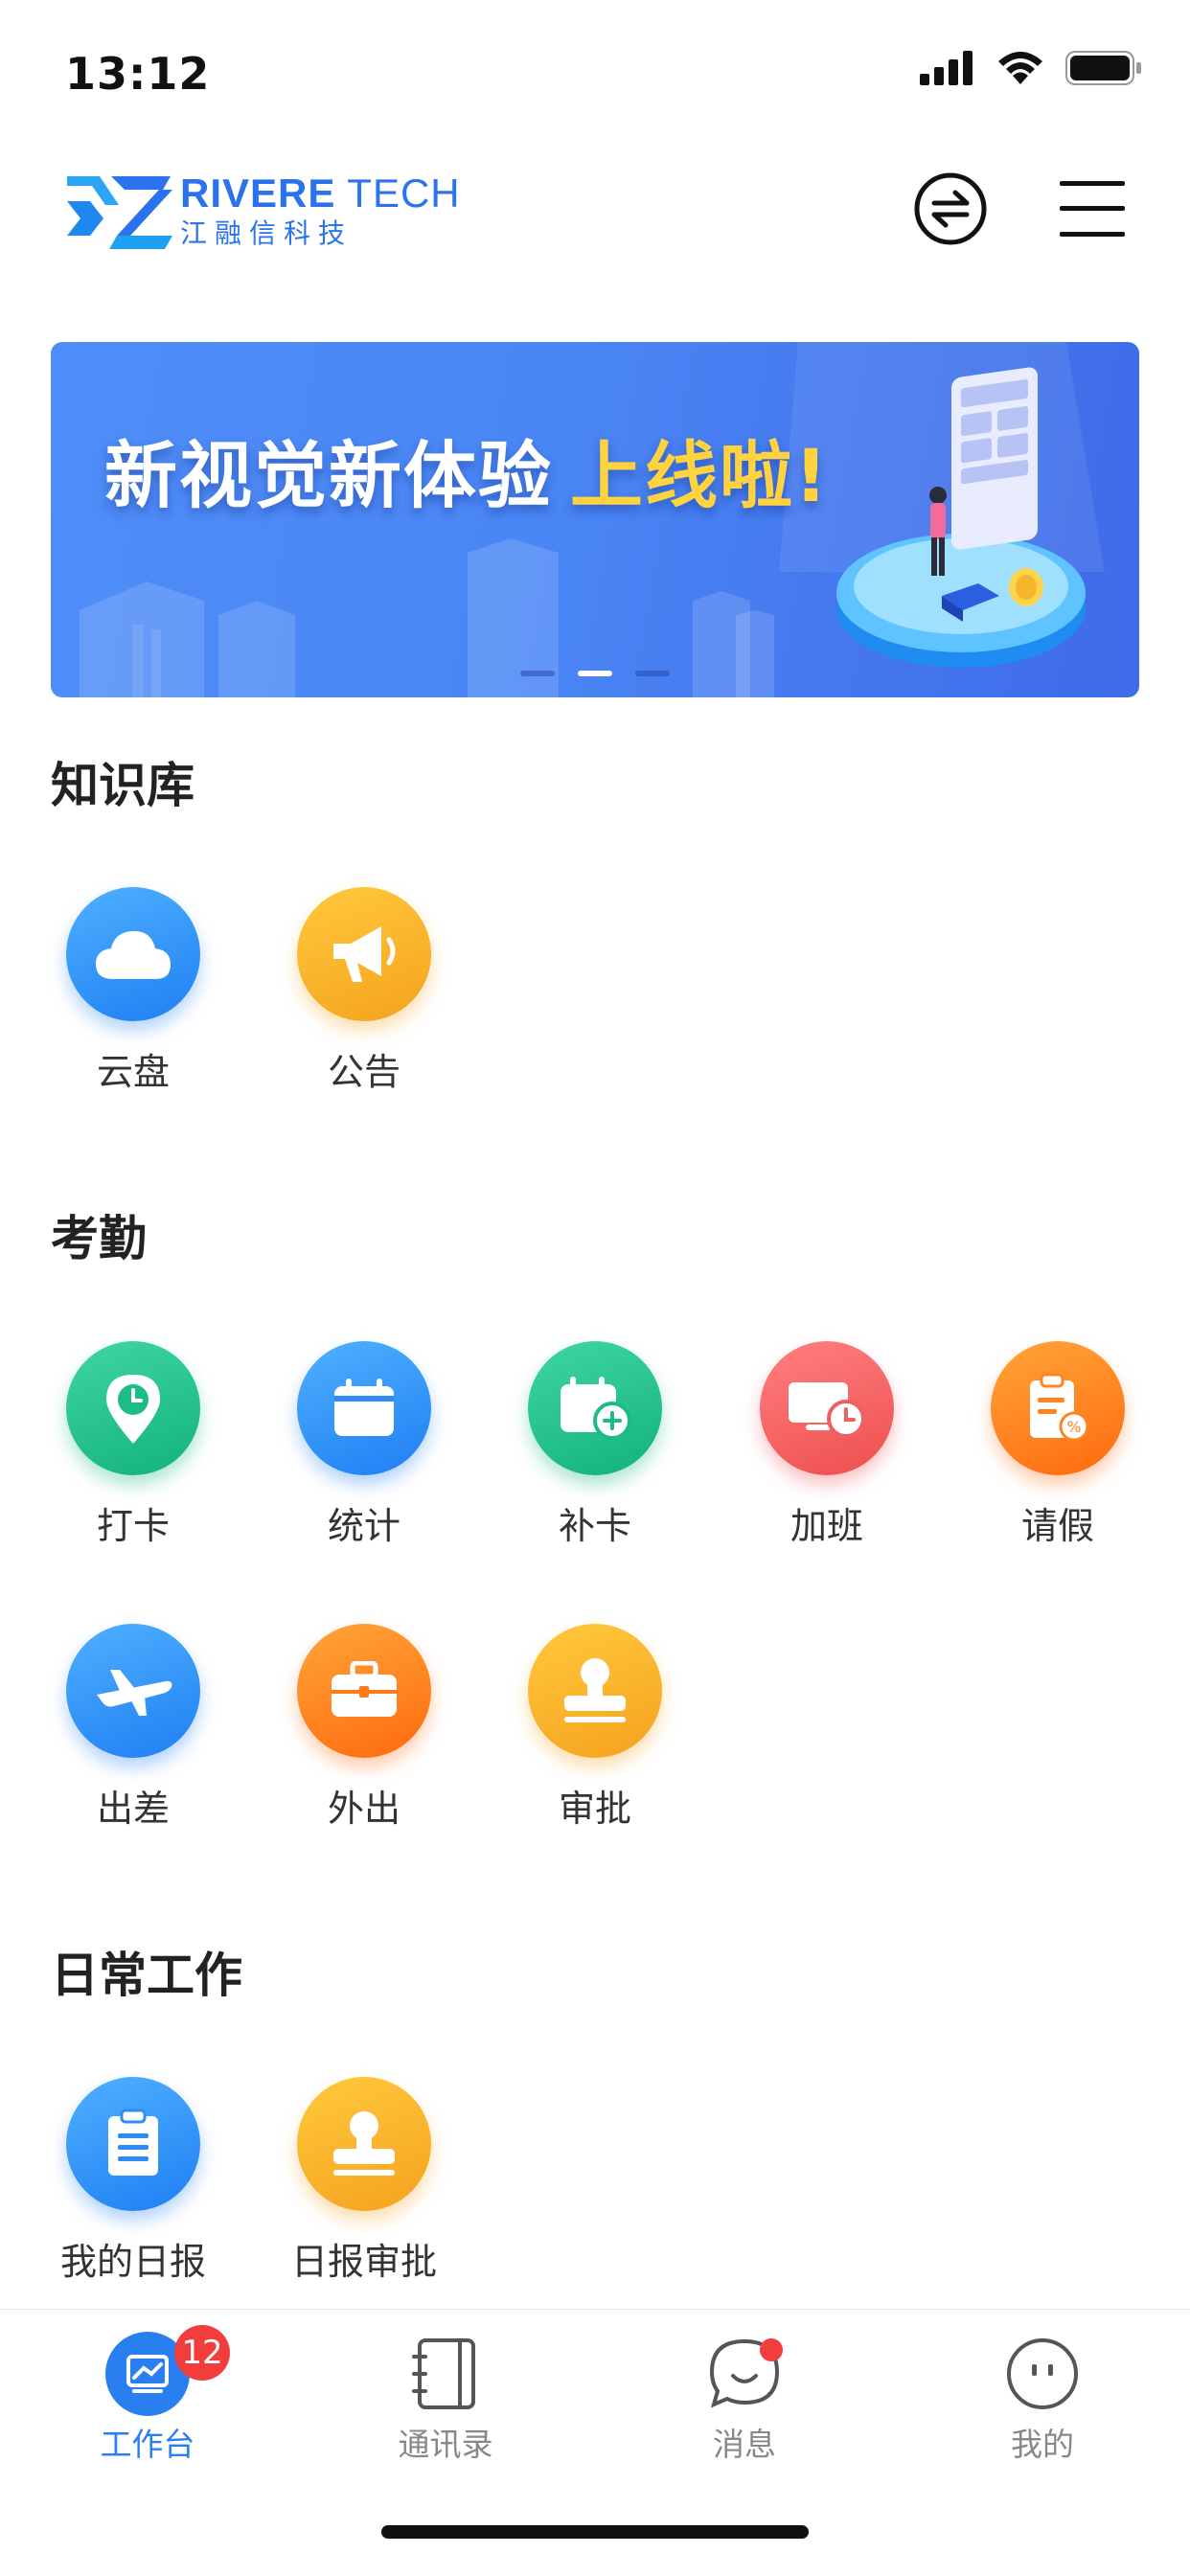  I want to click on megaphone-icon, so click(365, 954).